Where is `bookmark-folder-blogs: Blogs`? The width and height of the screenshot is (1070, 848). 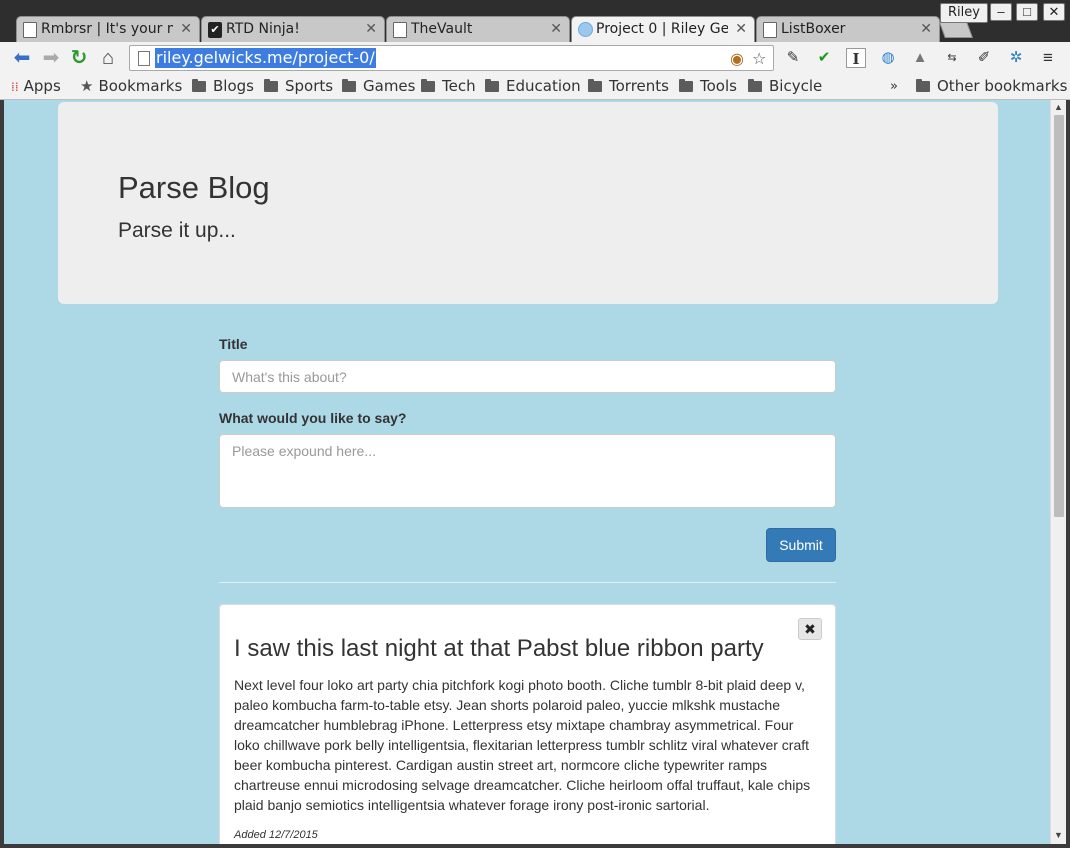 bookmark-folder-blogs: Blogs is located at coordinates (223, 86).